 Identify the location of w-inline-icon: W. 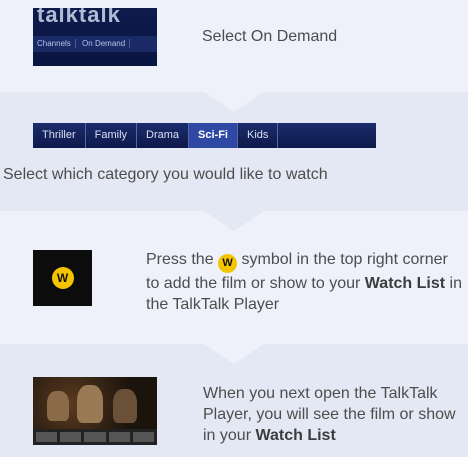
(228, 263).